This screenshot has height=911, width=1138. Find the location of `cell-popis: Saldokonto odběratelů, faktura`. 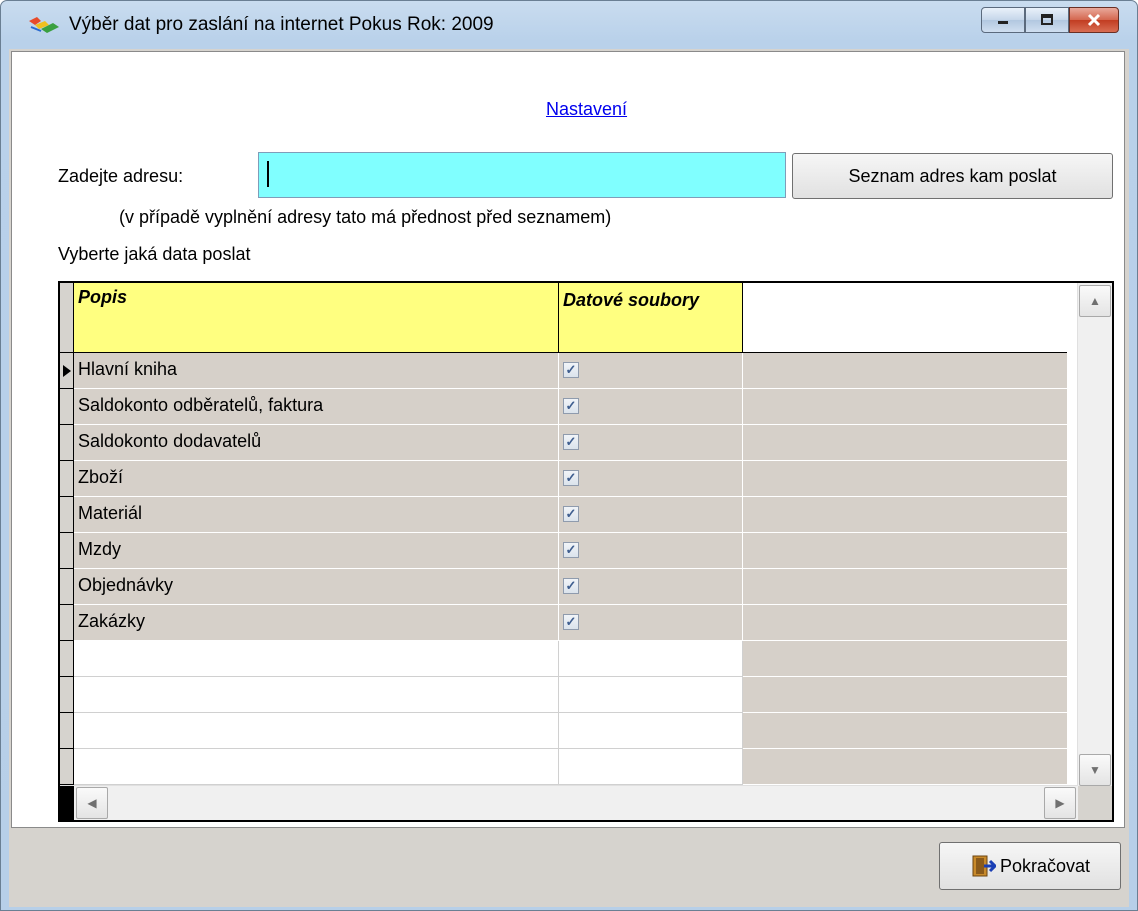

cell-popis: Saldokonto odběratelů, faktura is located at coordinates (316, 407).